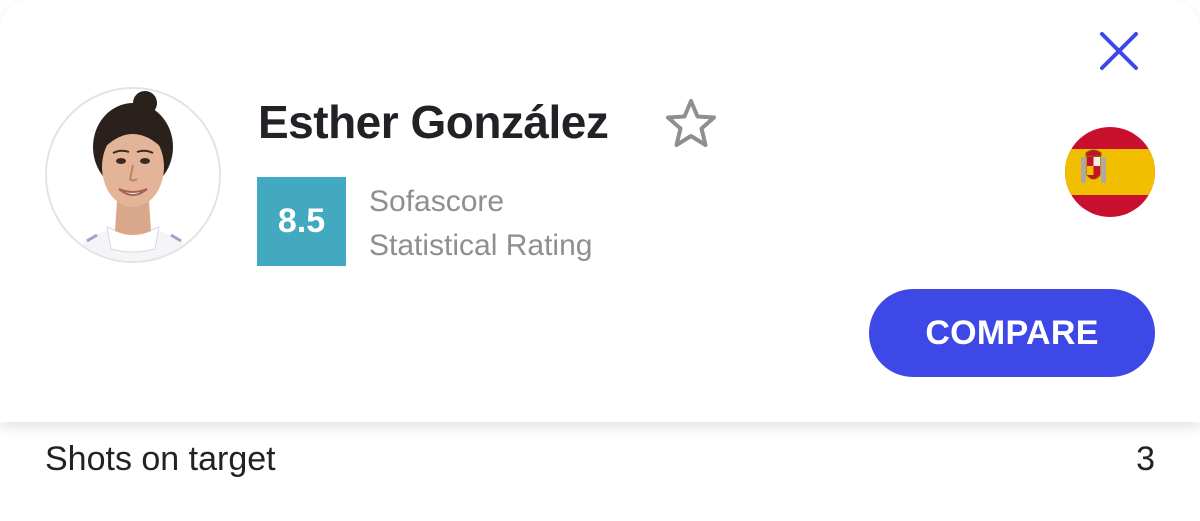  I want to click on nationality-flag, so click(1110, 172).